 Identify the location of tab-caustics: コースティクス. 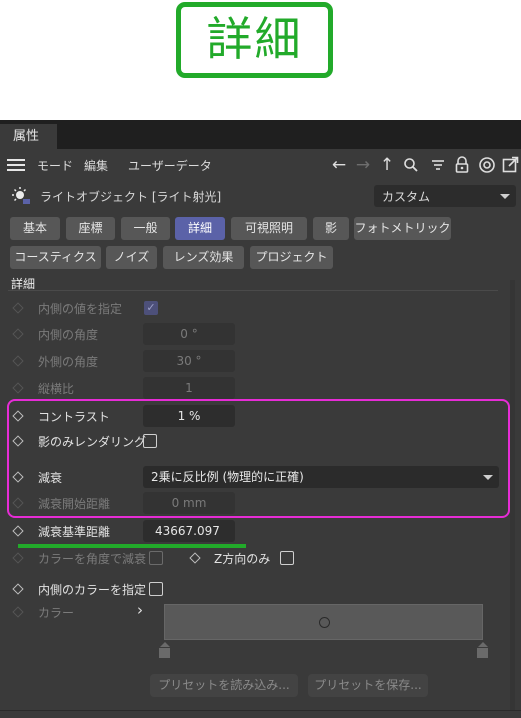
(55, 257).